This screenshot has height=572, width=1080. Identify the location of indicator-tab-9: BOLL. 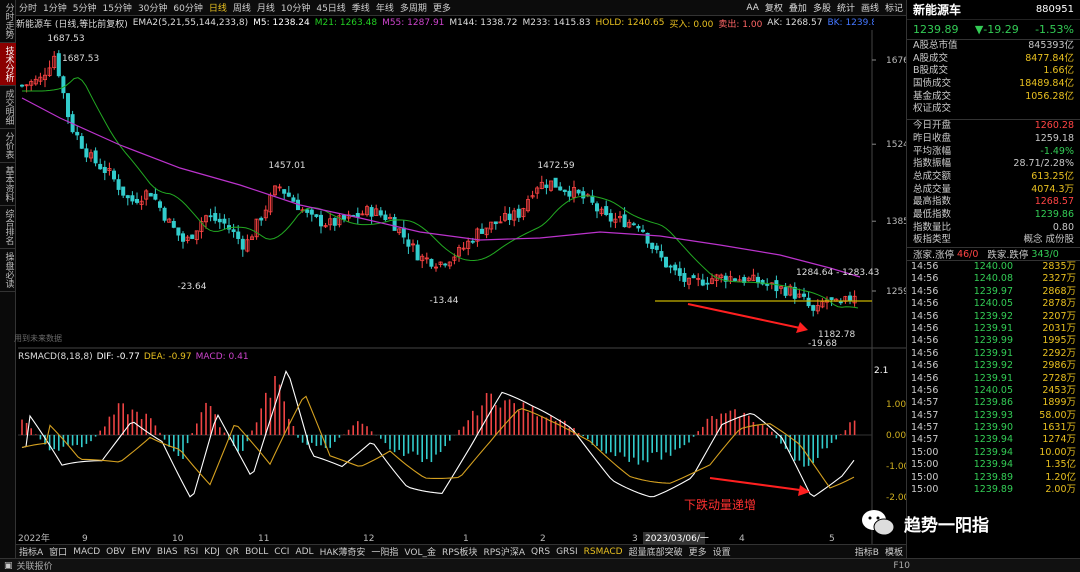
(256, 552).